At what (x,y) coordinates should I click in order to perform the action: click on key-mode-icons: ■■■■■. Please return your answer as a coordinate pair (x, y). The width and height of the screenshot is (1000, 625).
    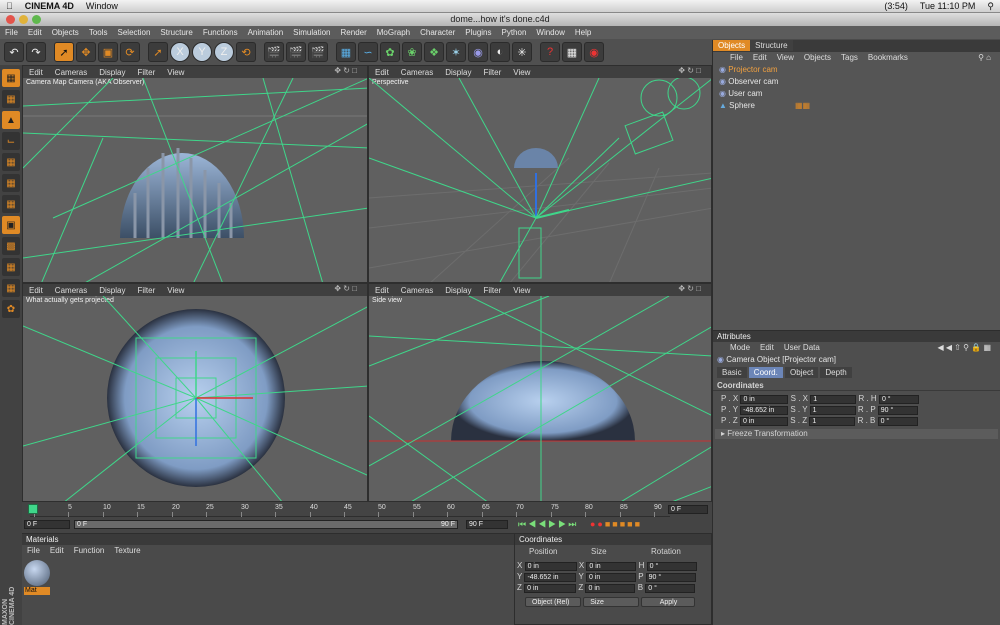
    Looking at the image, I should click on (623, 524).